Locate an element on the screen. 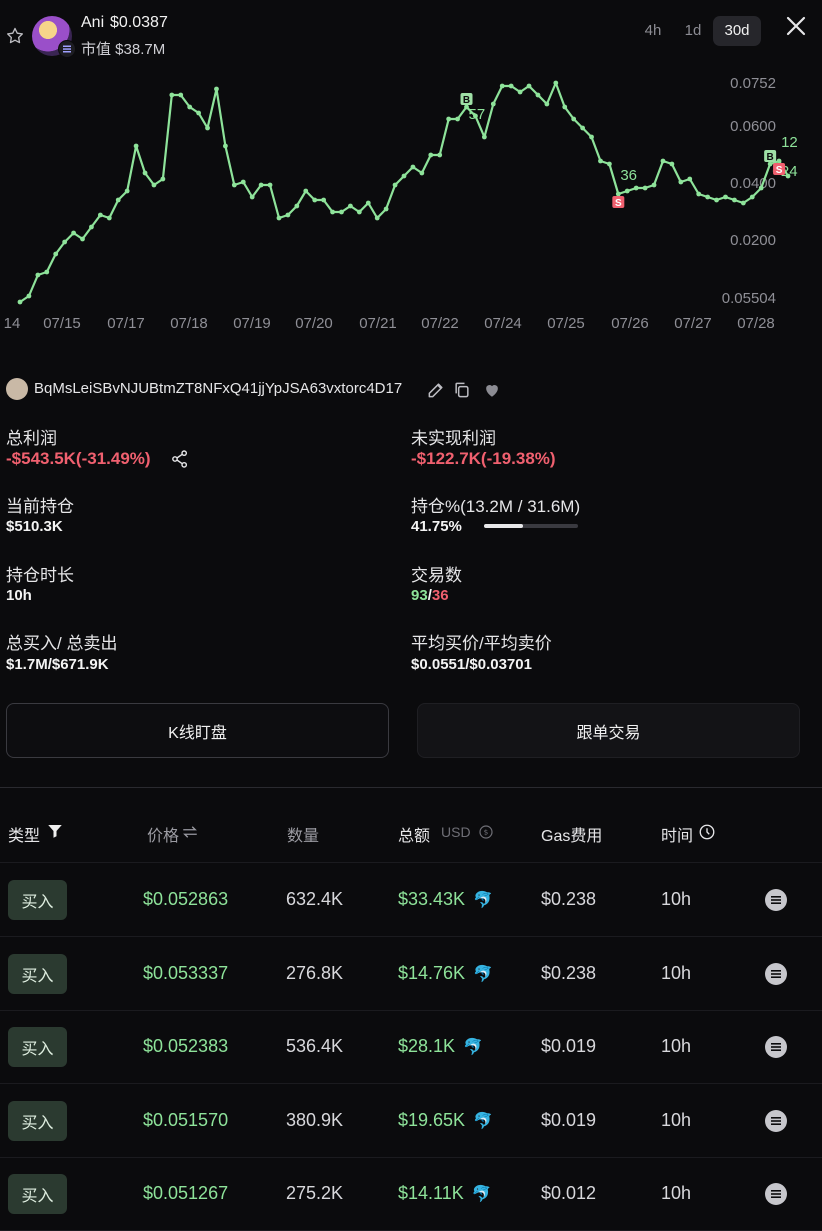  close-icon is located at coordinates (796, 26).